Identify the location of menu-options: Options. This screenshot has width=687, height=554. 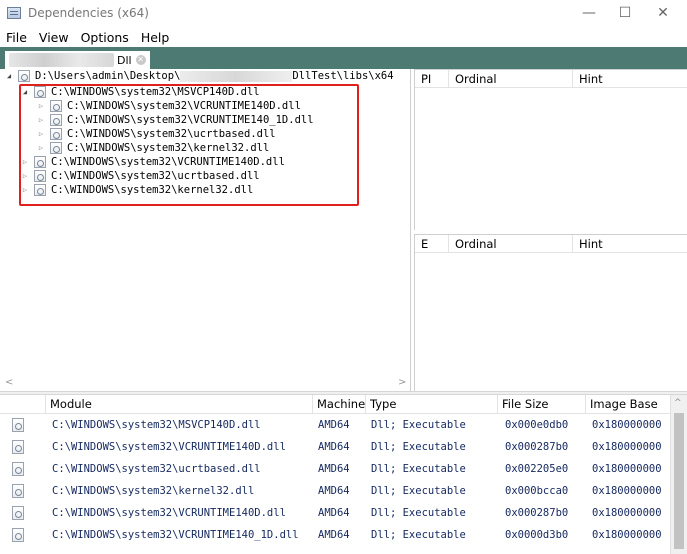
(105, 37).